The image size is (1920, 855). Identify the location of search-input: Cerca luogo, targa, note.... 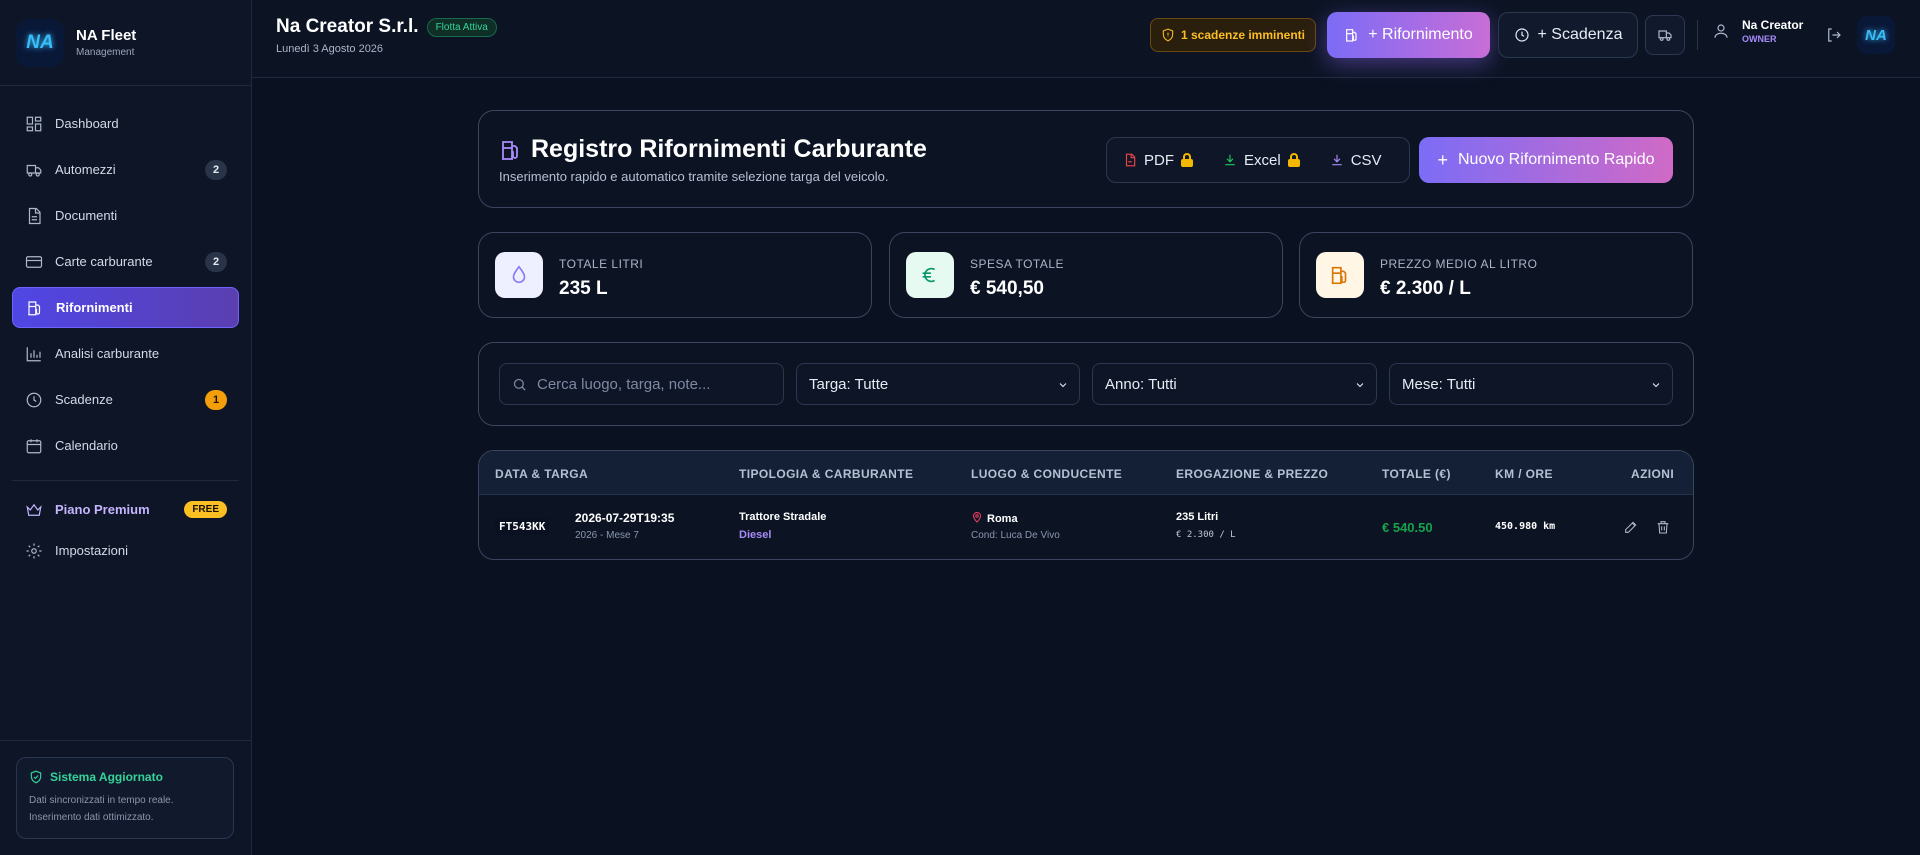
(641, 384).